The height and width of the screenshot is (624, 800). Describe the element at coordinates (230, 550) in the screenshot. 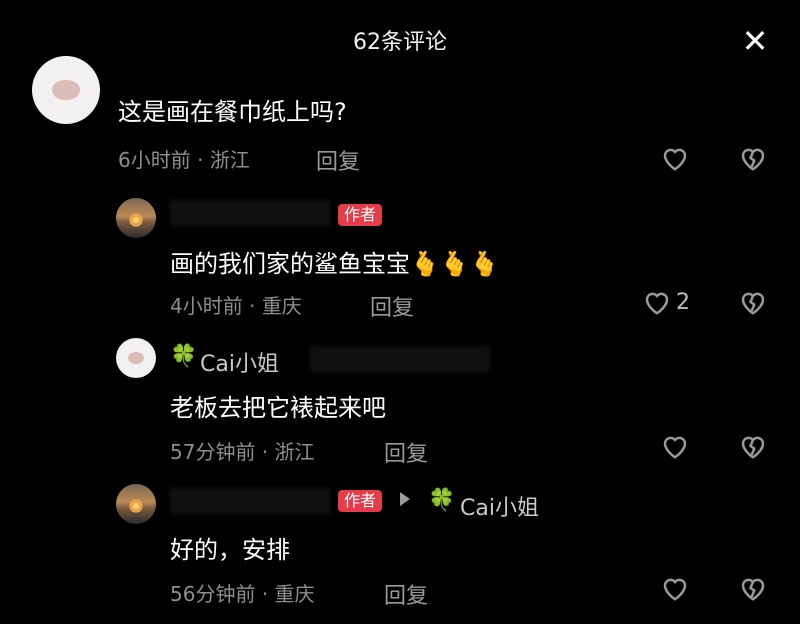

I see `comment-text: 好的，安排` at that location.